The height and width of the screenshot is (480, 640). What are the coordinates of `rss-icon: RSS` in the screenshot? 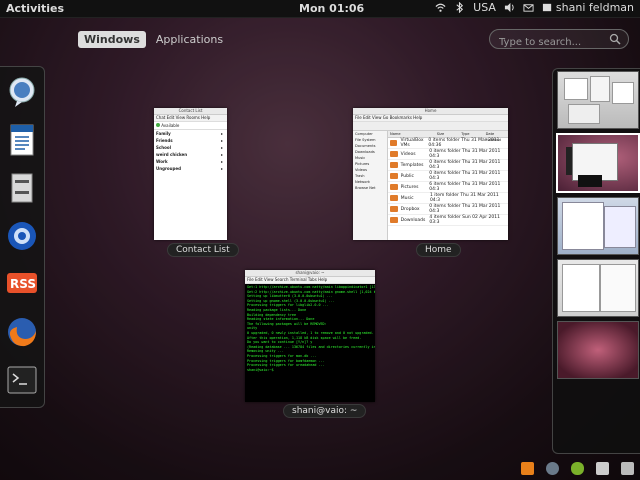 It's located at (22, 284).